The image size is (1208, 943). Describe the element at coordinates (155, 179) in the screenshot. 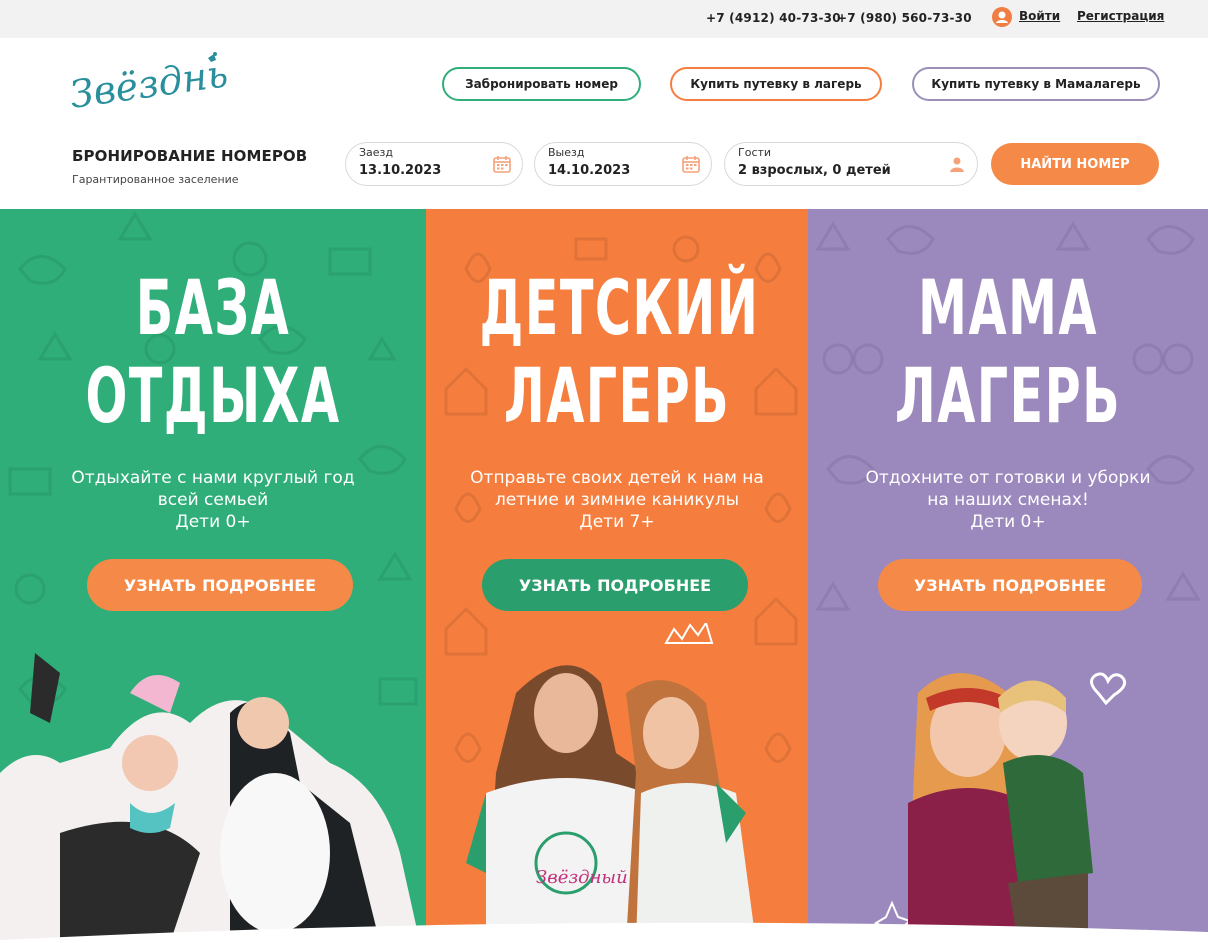

I see `booking-subtitle: Гарантированное заселение` at that location.